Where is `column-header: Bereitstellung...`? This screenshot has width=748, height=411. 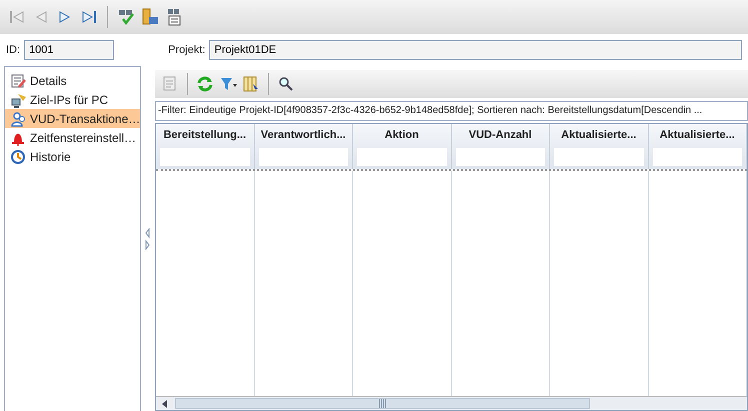 column-header: Bereitstellung... is located at coordinates (205, 135).